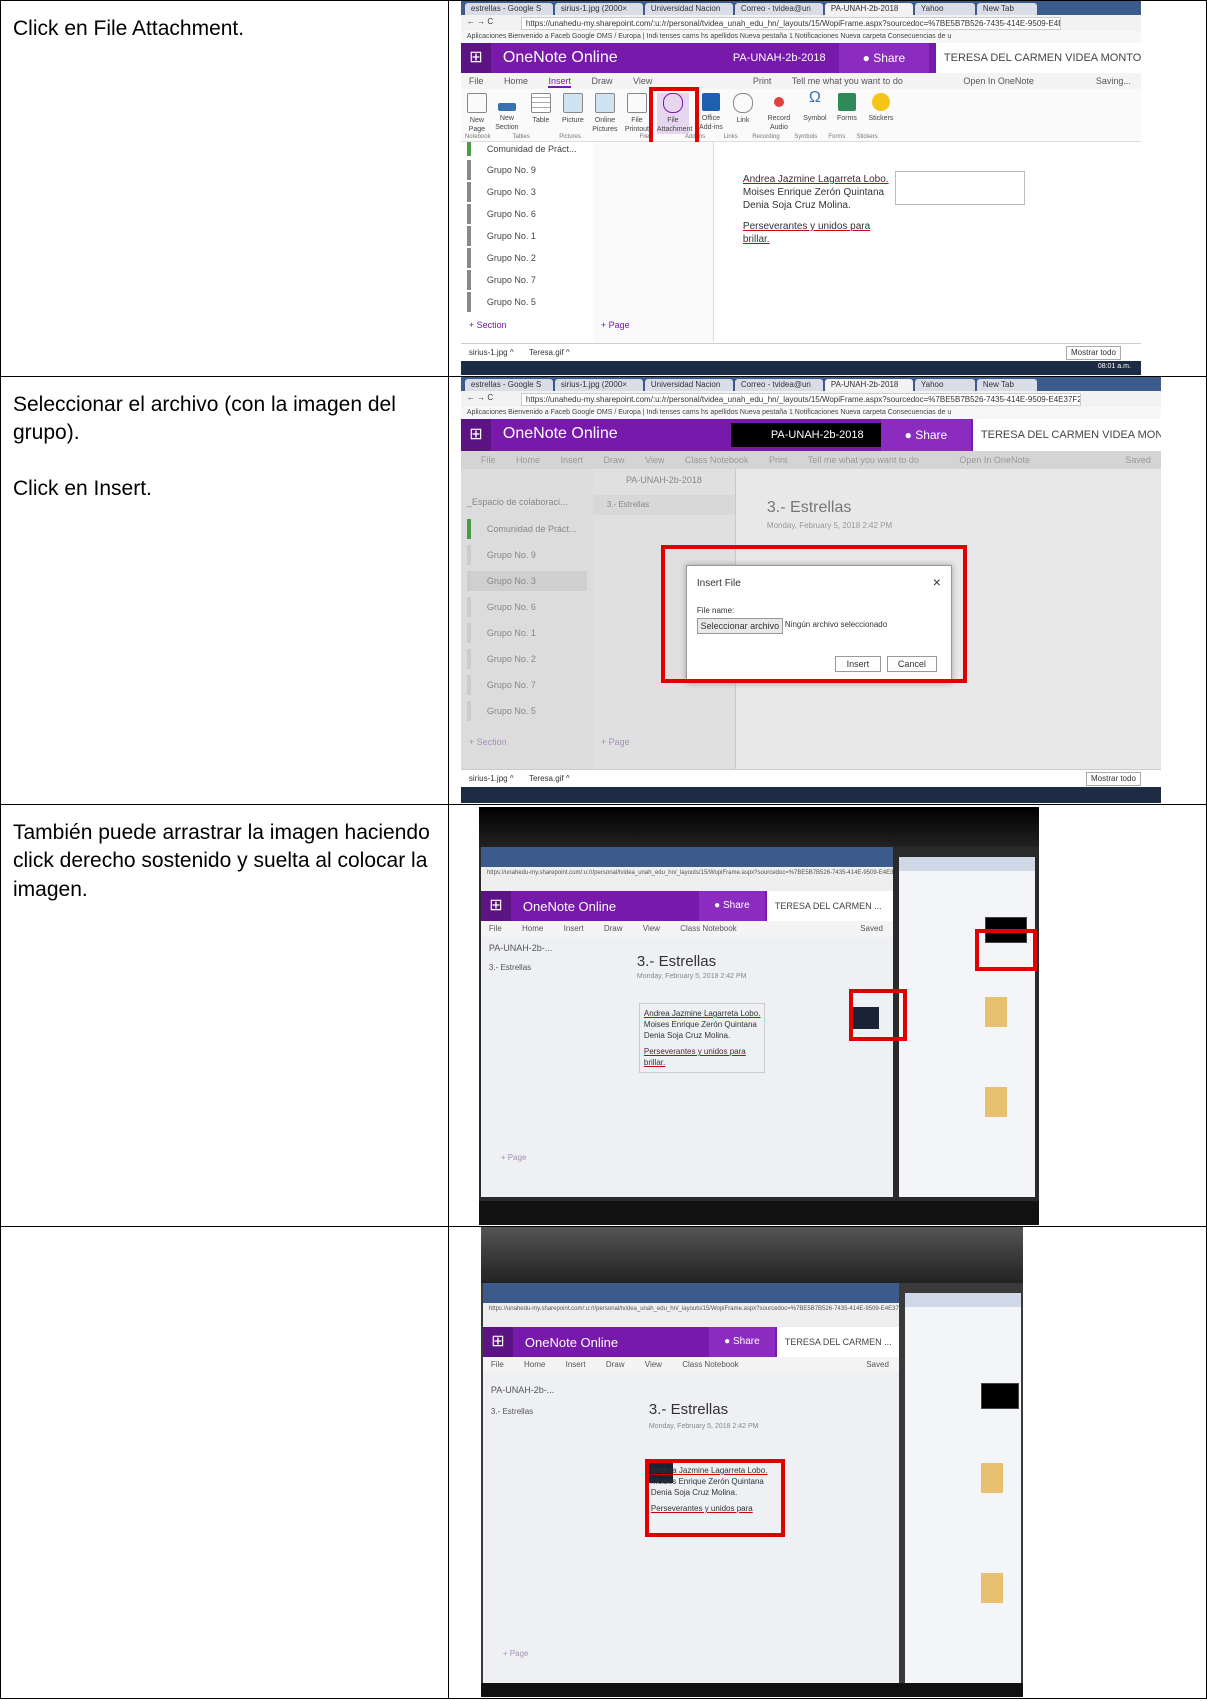 The image size is (1207, 1701). What do you see at coordinates (944, 385) in the screenshot?
I see `browser-tab: Yahoo` at bounding box center [944, 385].